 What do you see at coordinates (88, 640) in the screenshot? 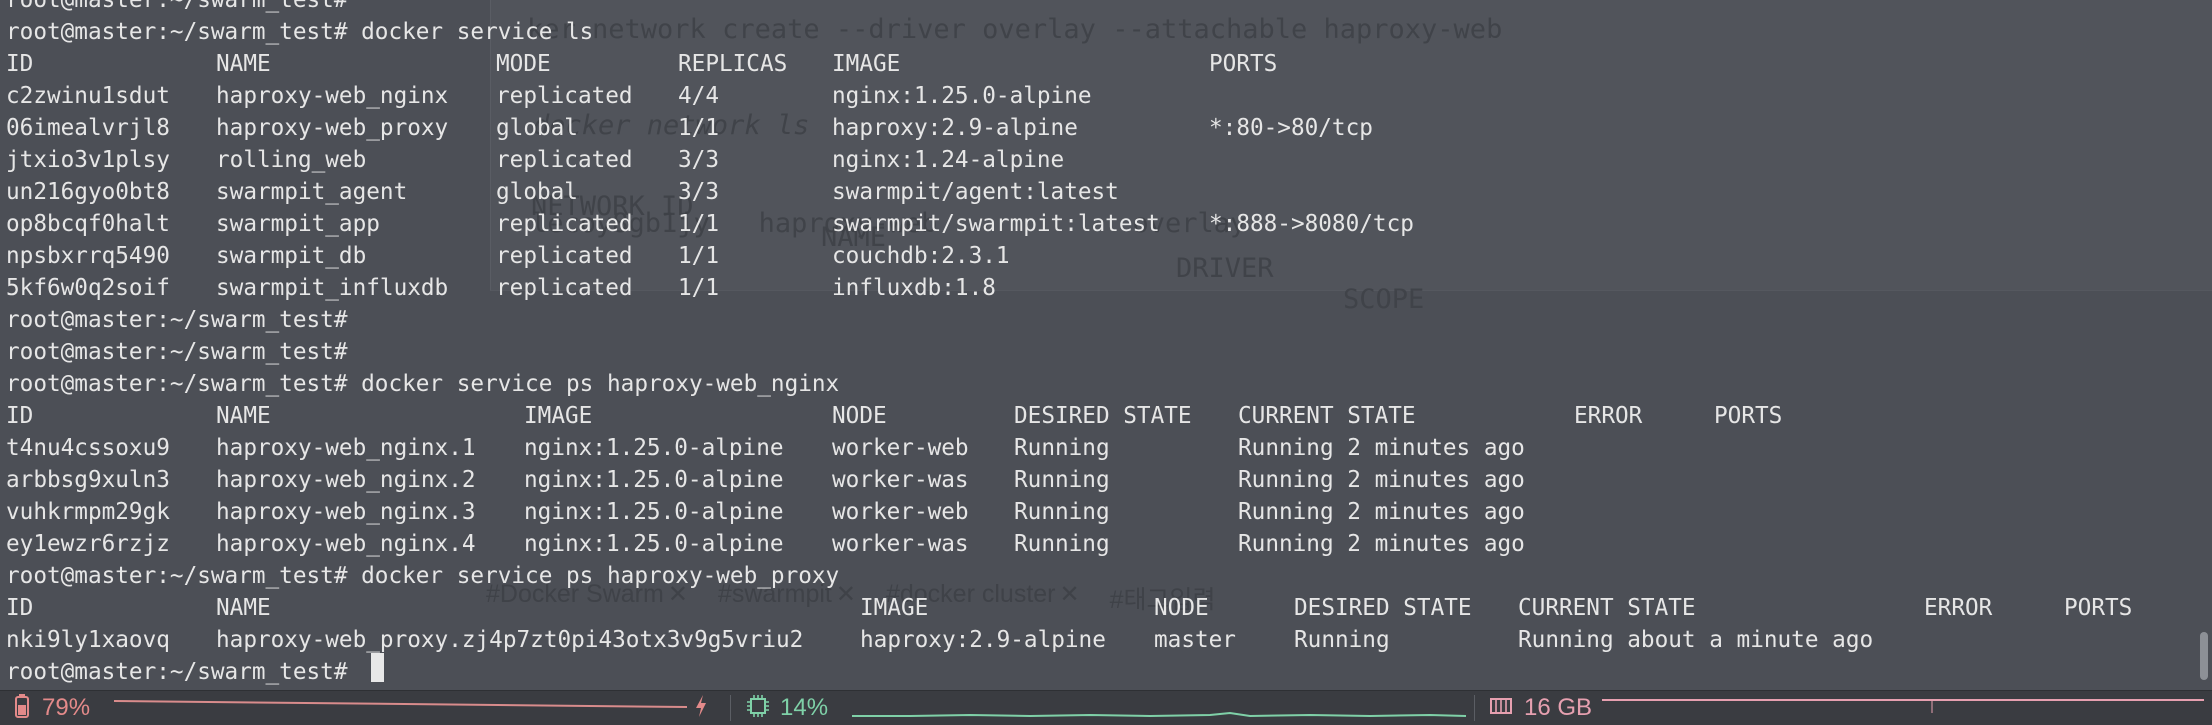
I see `table-cell: nki9ly1xaovq` at bounding box center [88, 640].